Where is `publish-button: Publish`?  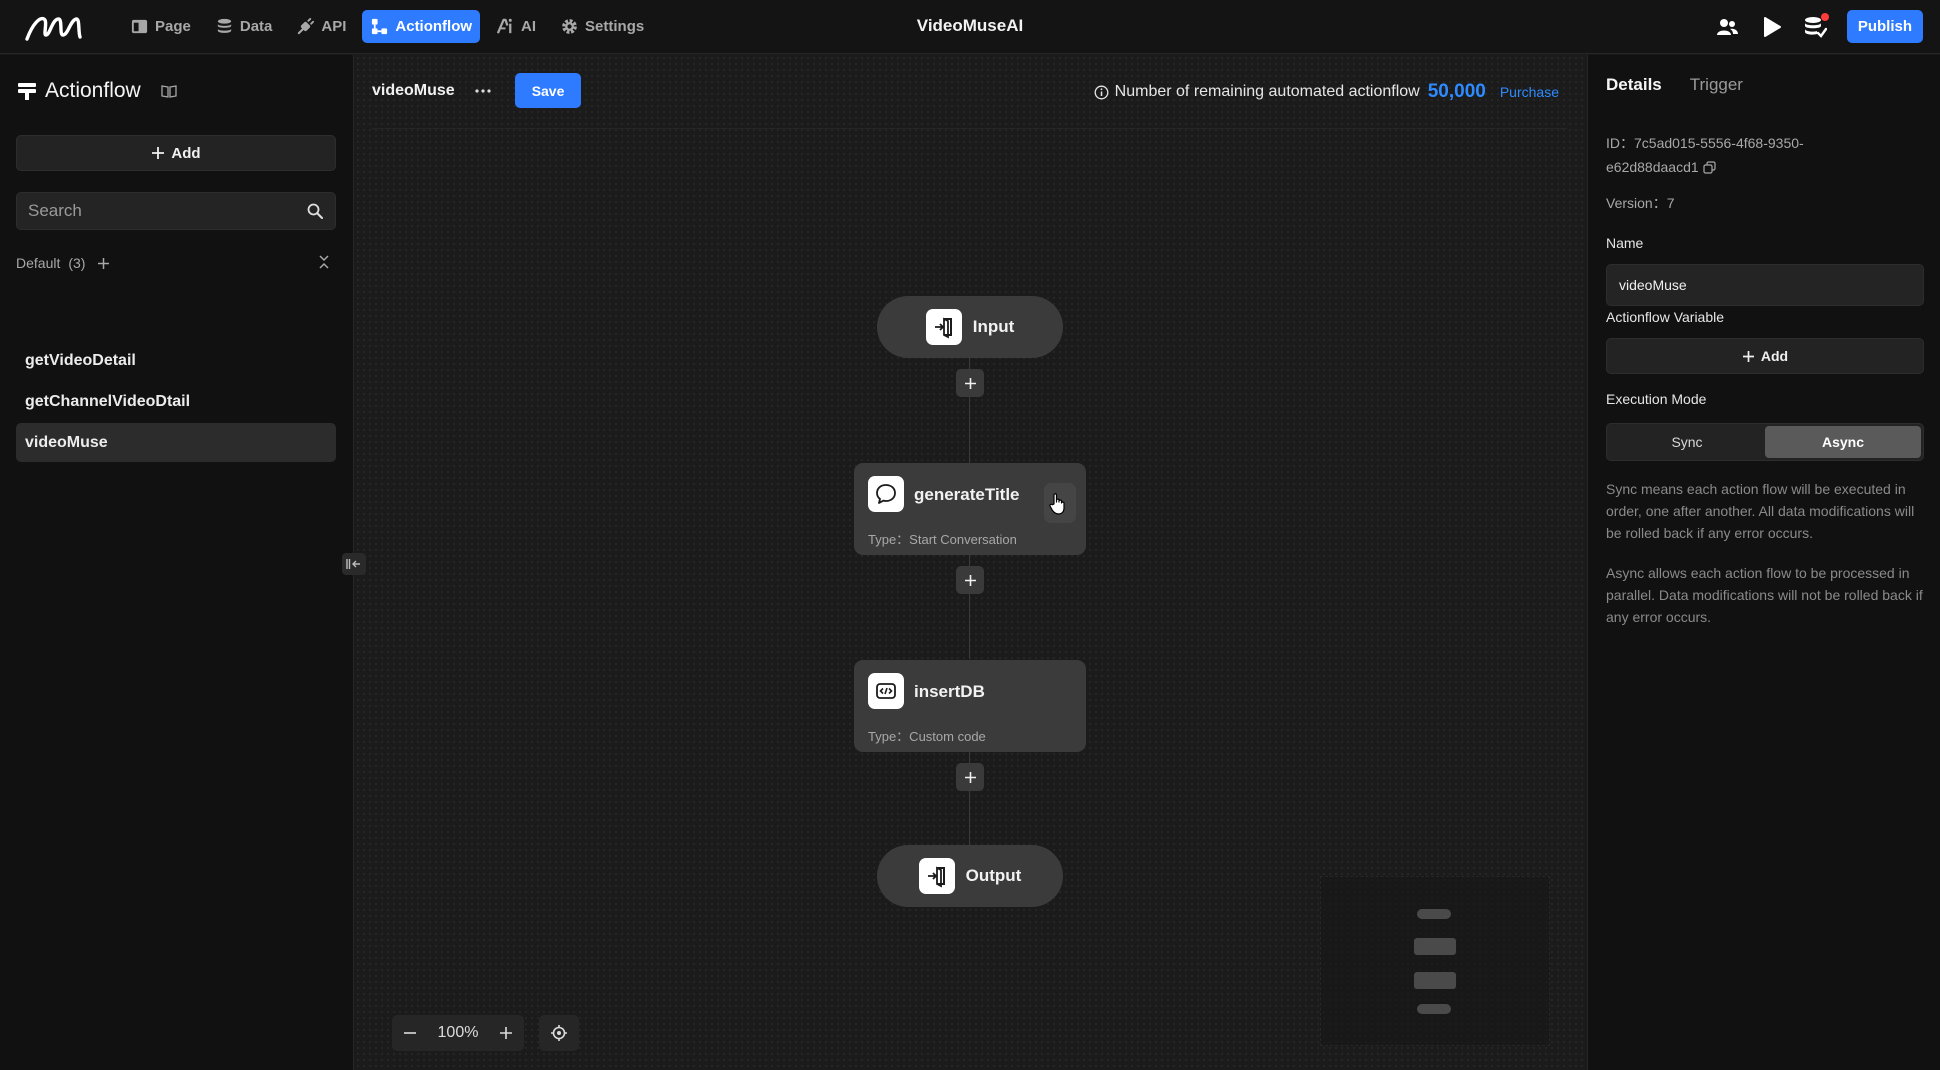 publish-button: Publish is located at coordinates (1884, 26).